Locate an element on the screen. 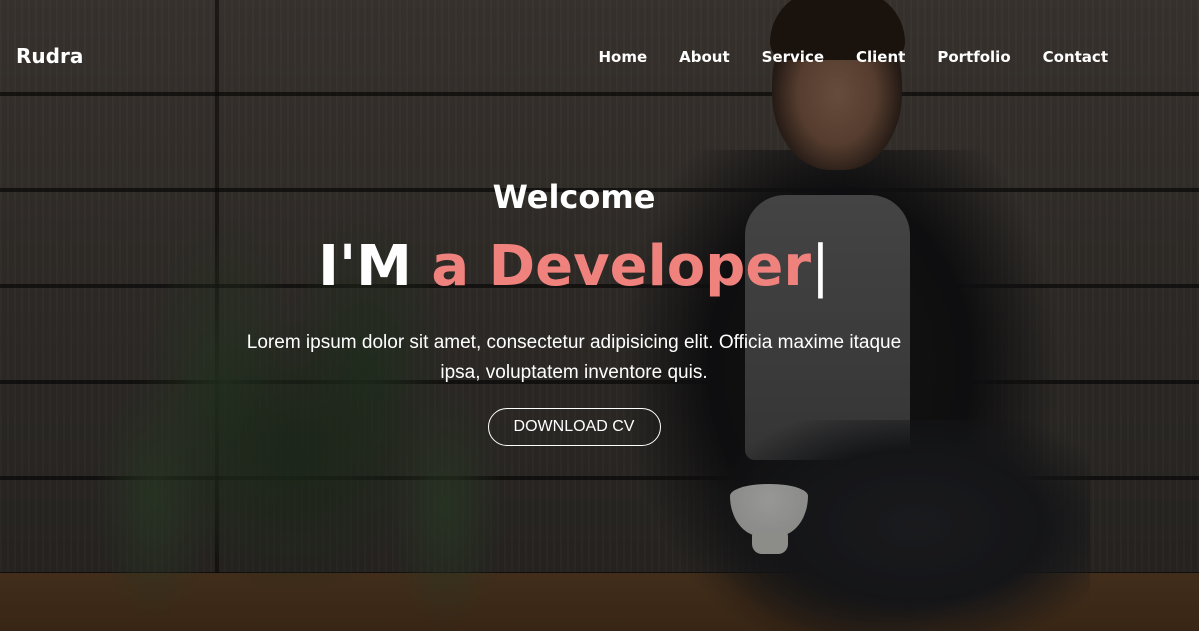 The width and height of the screenshot is (1199, 631). download-cv-button: DOWNLOAD CV is located at coordinates (574, 427).